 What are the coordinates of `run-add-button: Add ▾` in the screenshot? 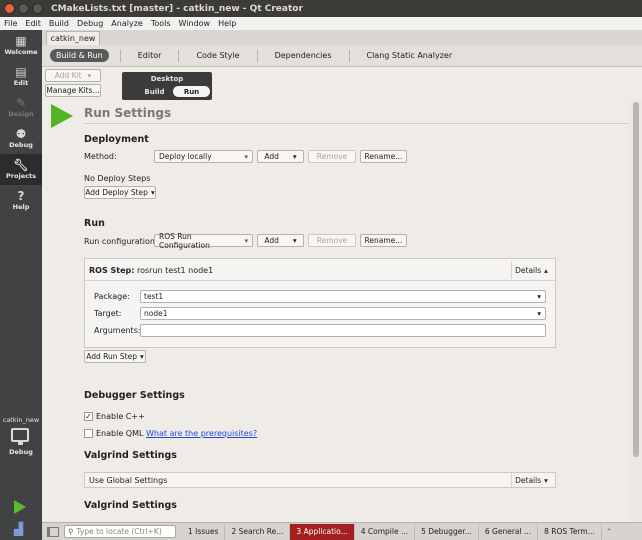 It's located at (280, 240).